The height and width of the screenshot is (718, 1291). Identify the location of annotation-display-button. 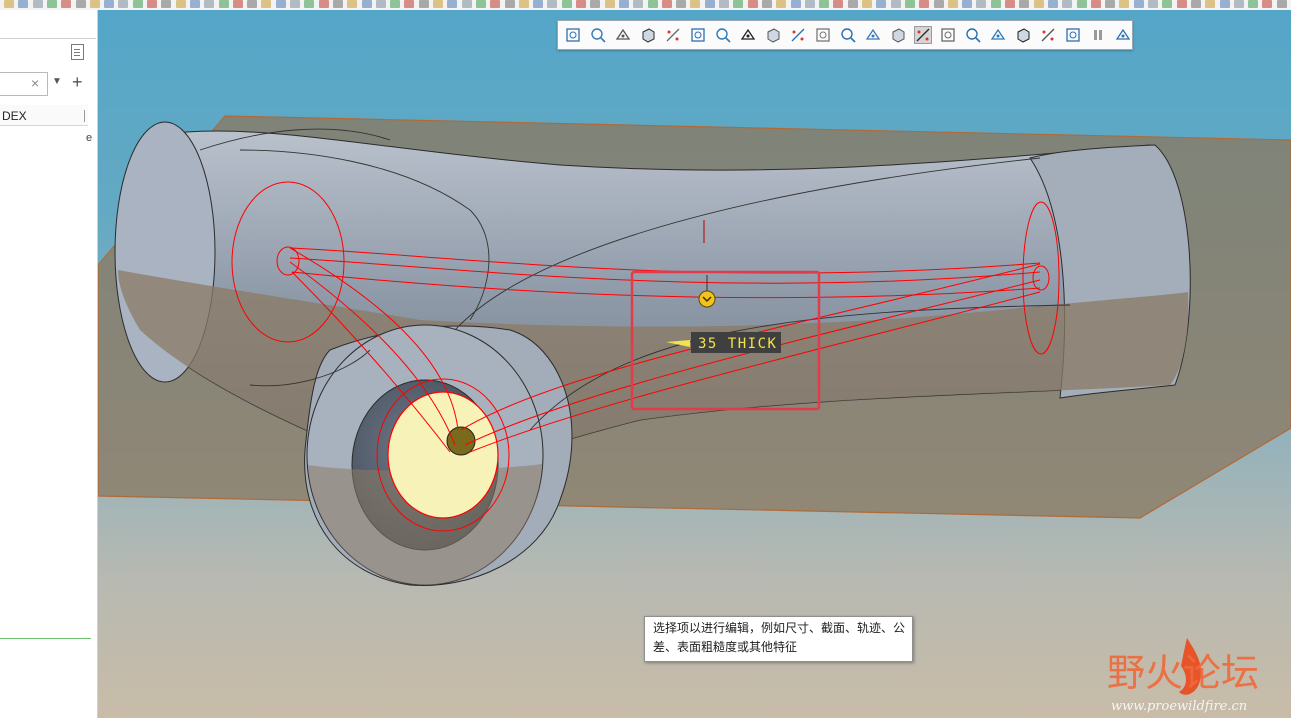
(923, 35).